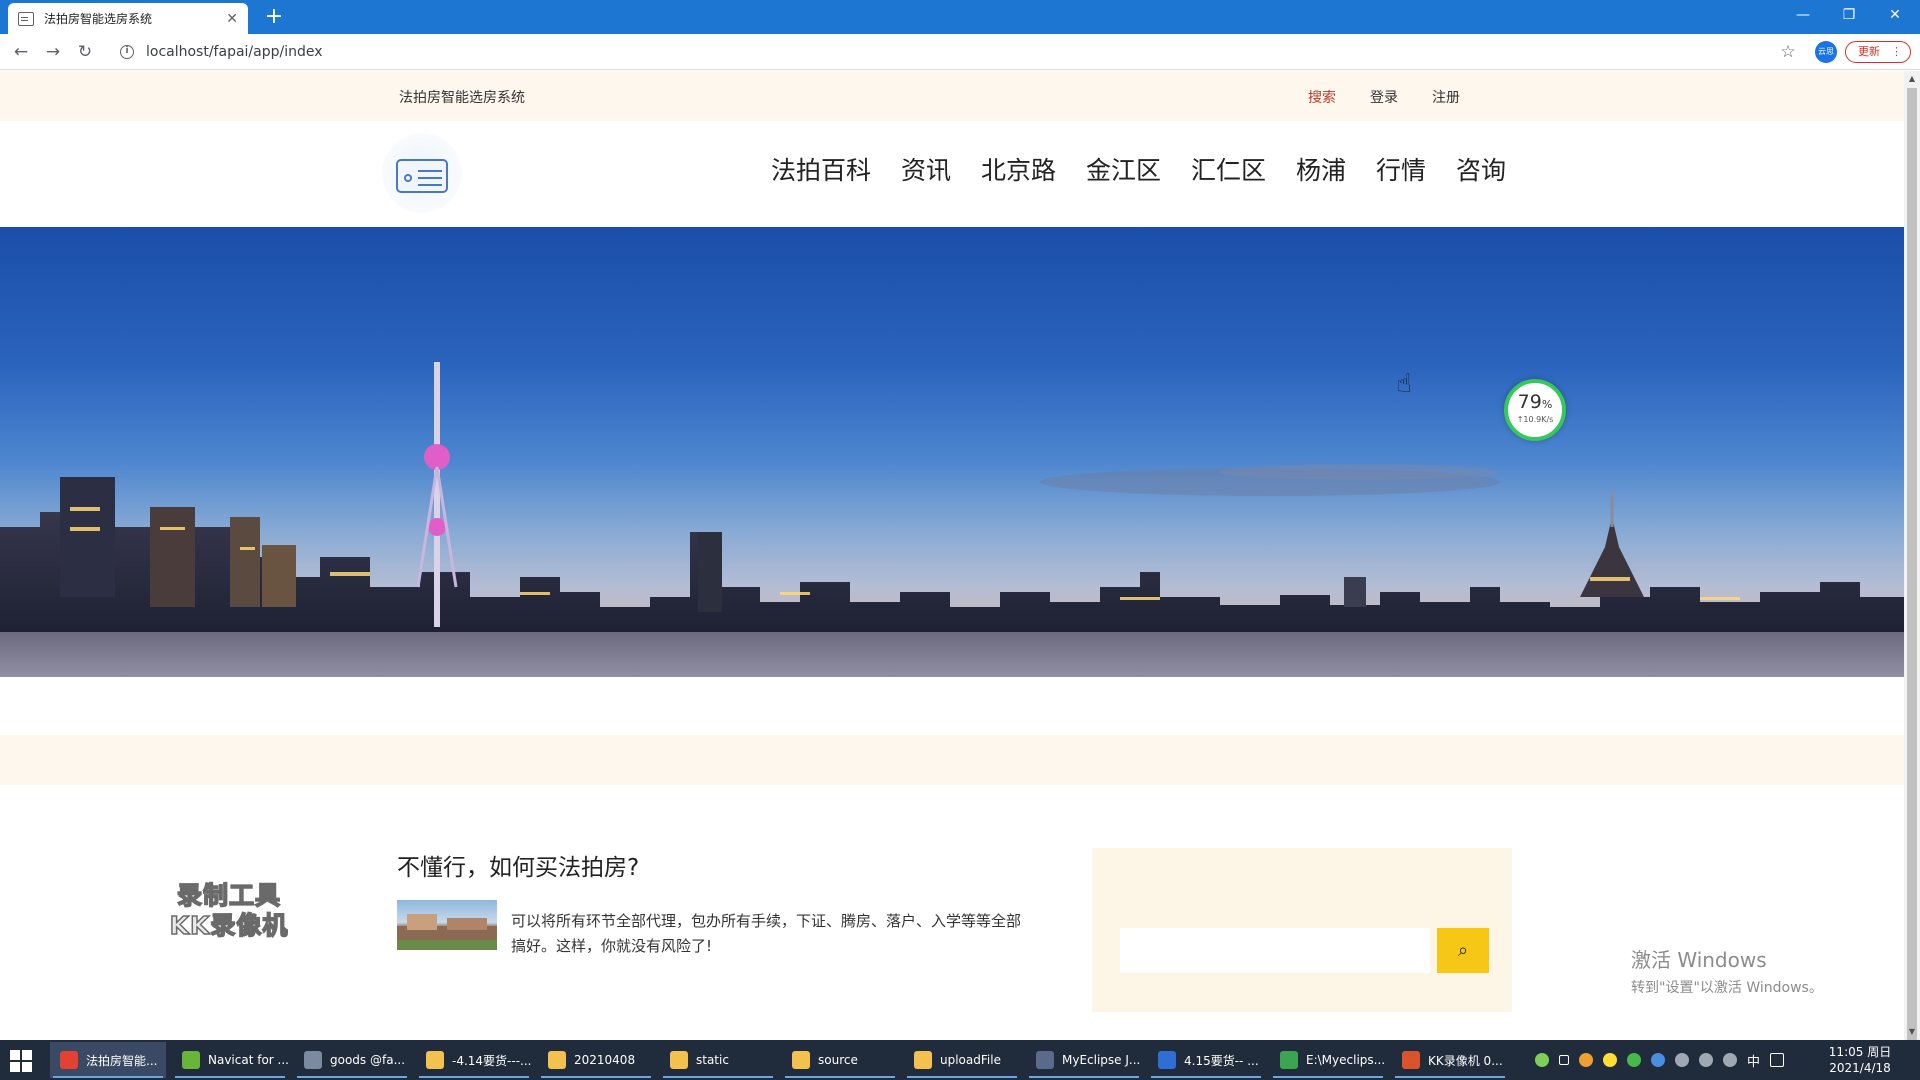  Describe the element at coordinates (1322, 97) in the screenshot. I see `search-link: 搜索` at that location.